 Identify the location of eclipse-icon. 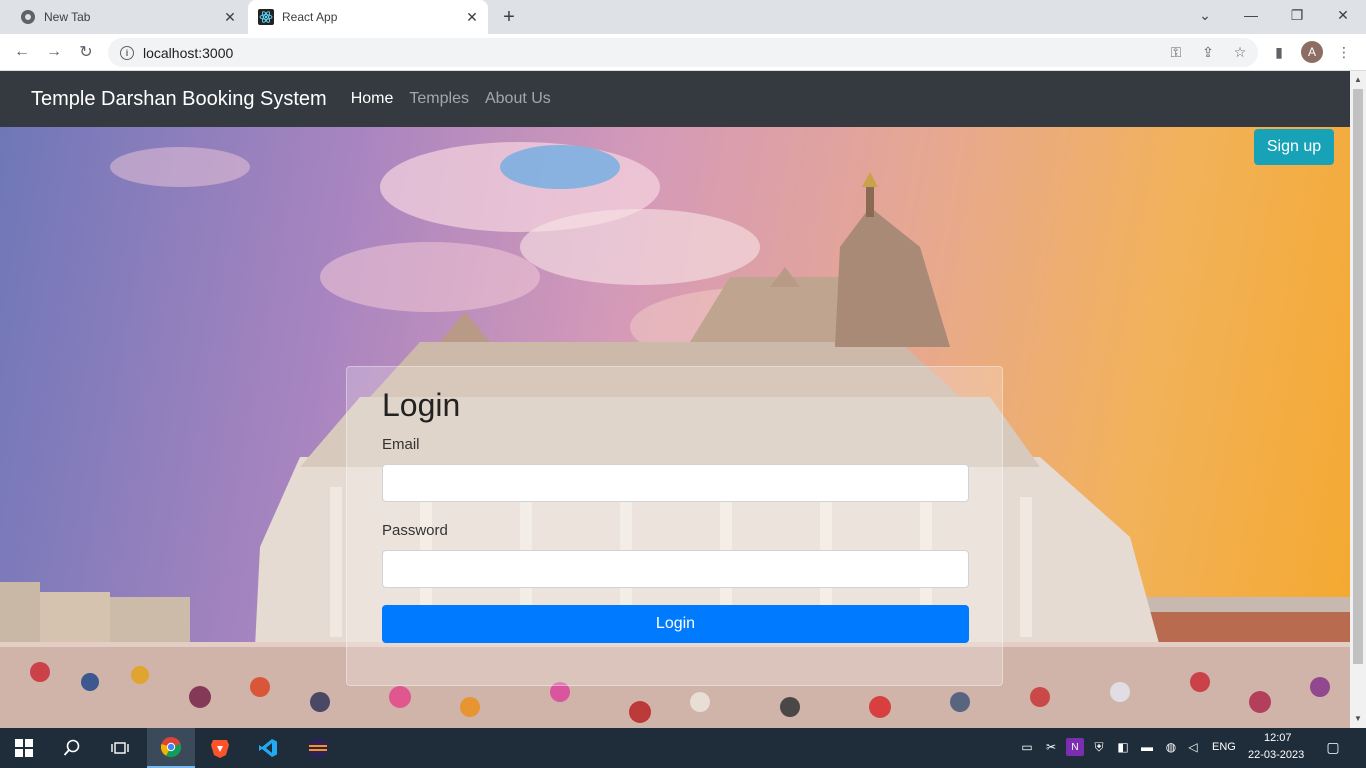
(318, 748).